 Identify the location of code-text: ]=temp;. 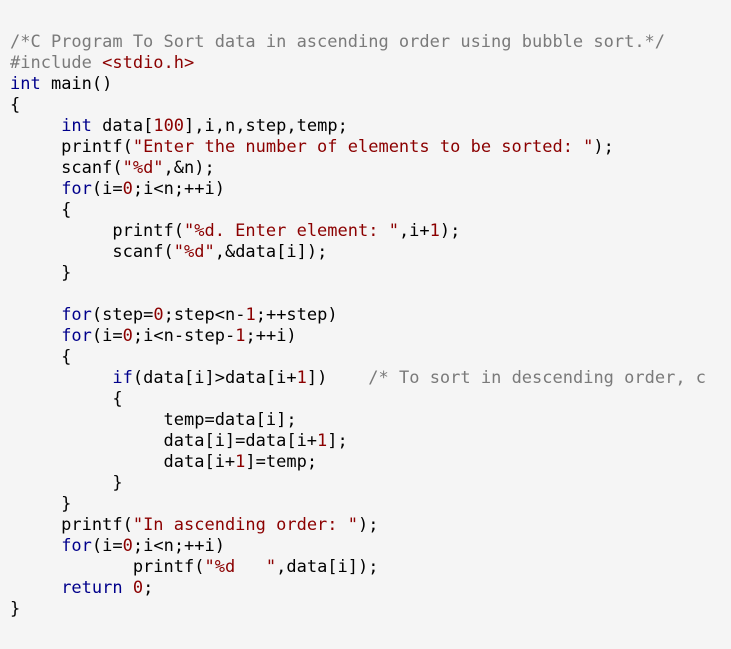
(281, 462).